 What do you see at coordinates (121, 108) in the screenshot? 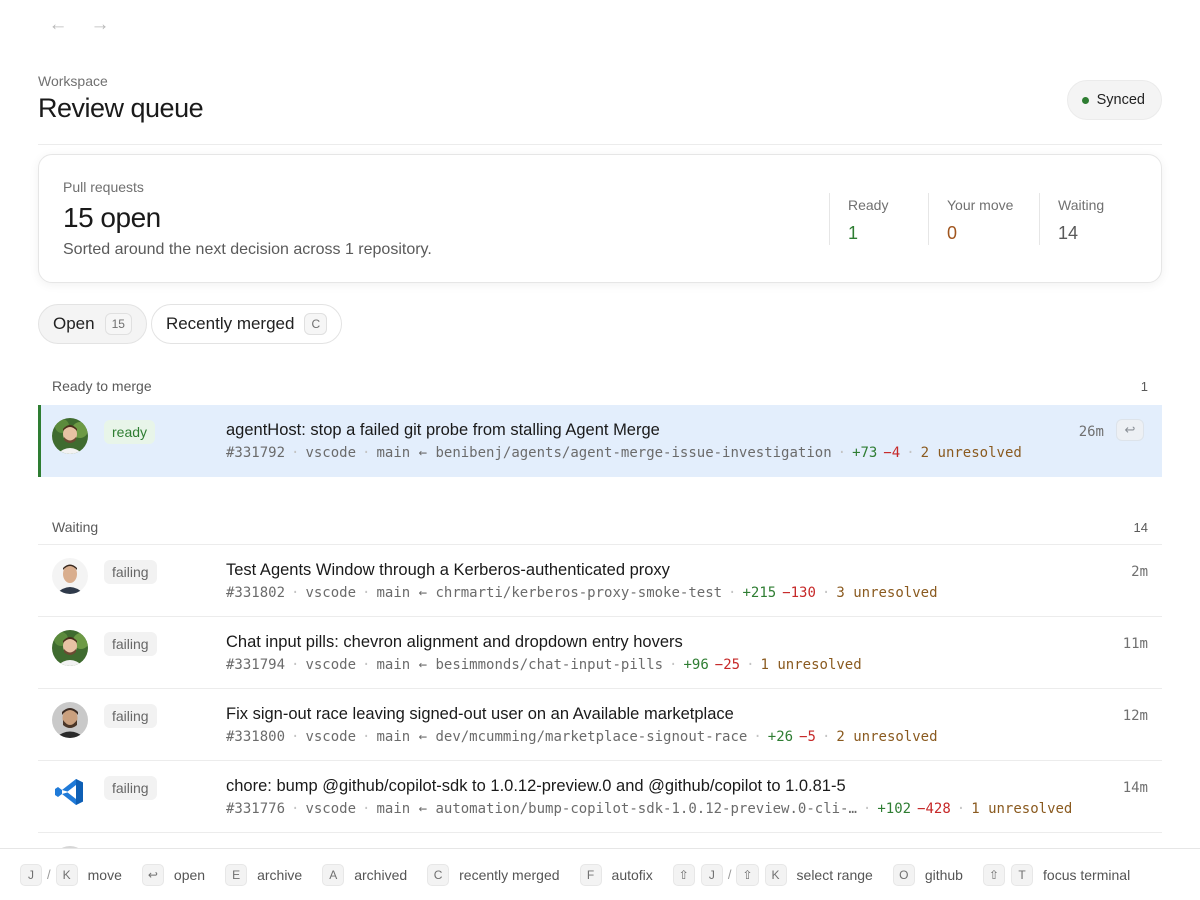
I see `page-title: Review queue` at bounding box center [121, 108].